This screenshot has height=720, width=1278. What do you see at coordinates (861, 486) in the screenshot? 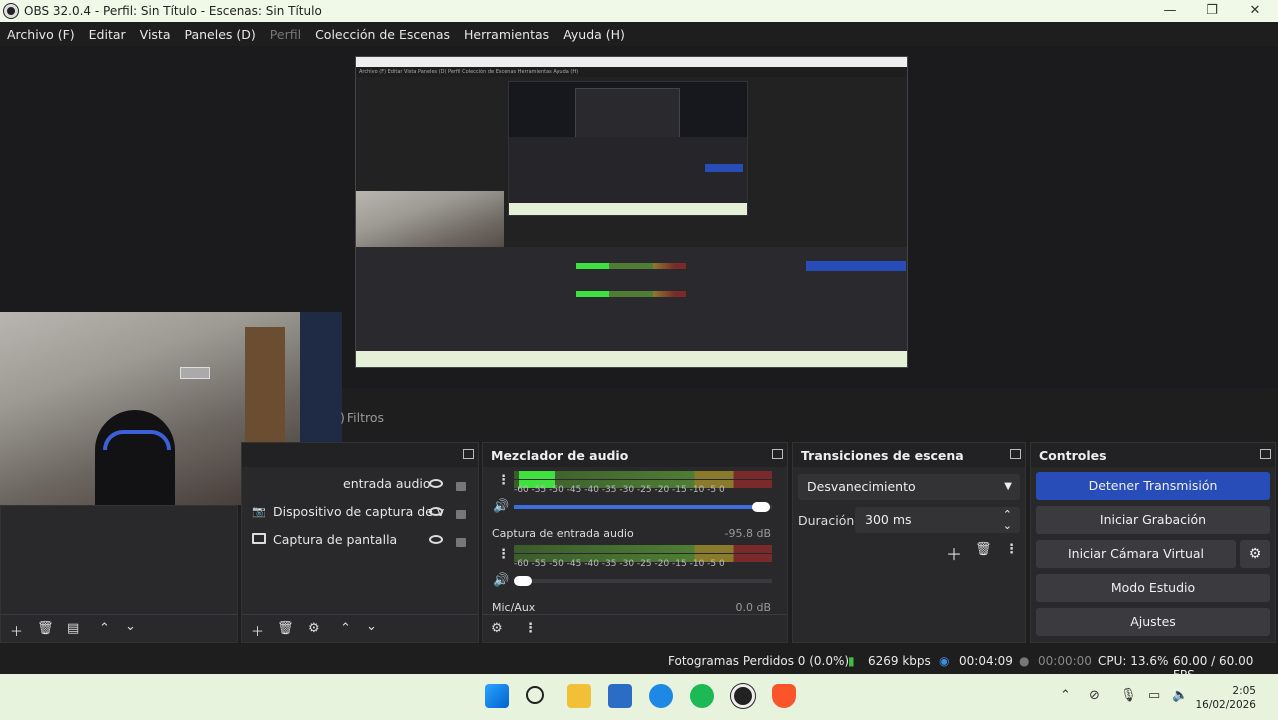
I see `transition-selected: Desvanecimiento` at bounding box center [861, 486].